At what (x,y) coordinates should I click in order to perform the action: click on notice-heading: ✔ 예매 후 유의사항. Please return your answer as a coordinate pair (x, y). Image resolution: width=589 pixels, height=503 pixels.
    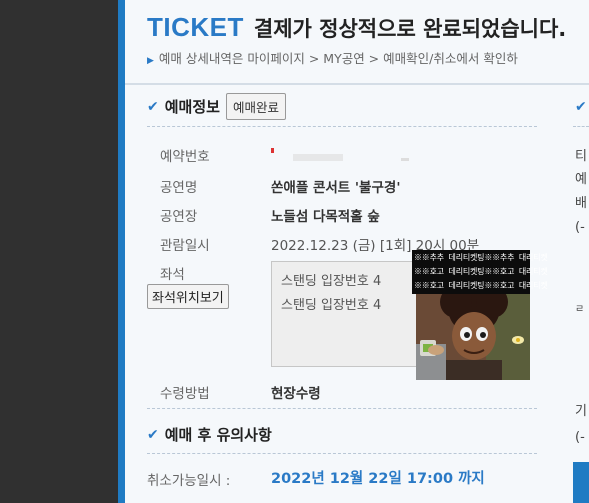
    Looking at the image, I should click on (209, 434).